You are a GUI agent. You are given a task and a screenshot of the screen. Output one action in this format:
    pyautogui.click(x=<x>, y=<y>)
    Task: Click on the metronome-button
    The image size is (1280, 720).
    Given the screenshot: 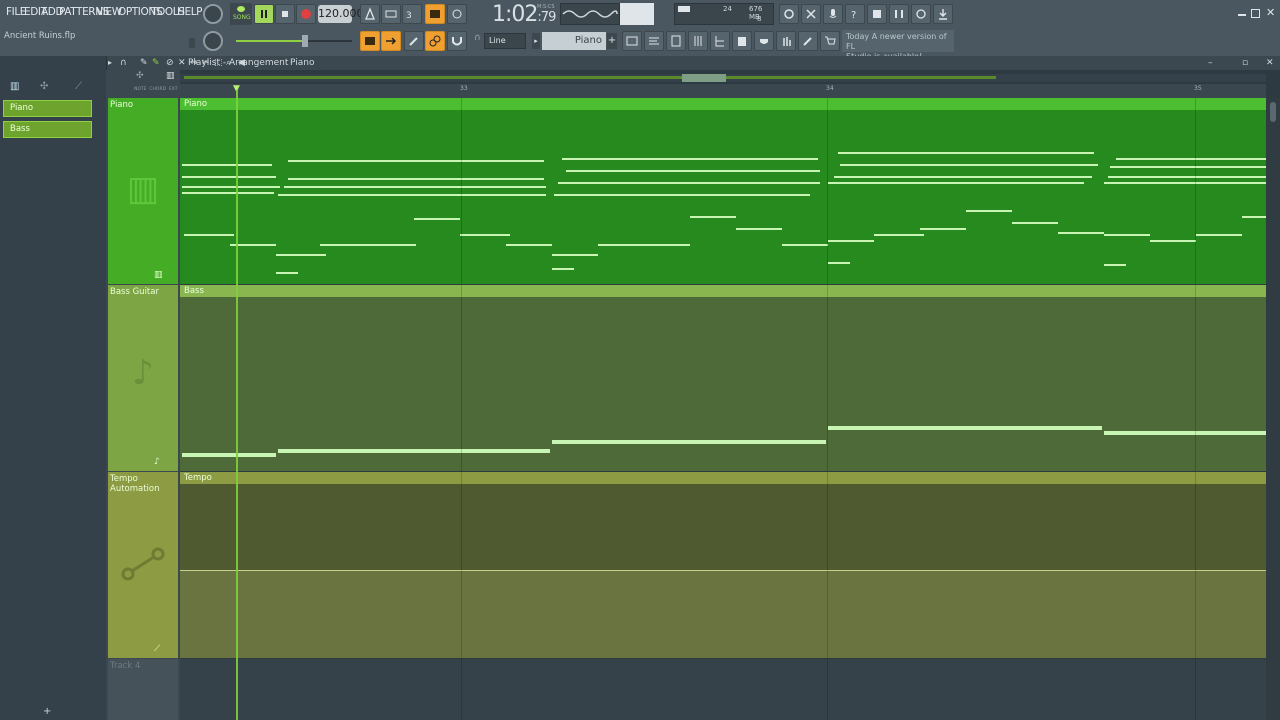 What is the action you would take?
    pyautogui.click(x=370, y=14)
    